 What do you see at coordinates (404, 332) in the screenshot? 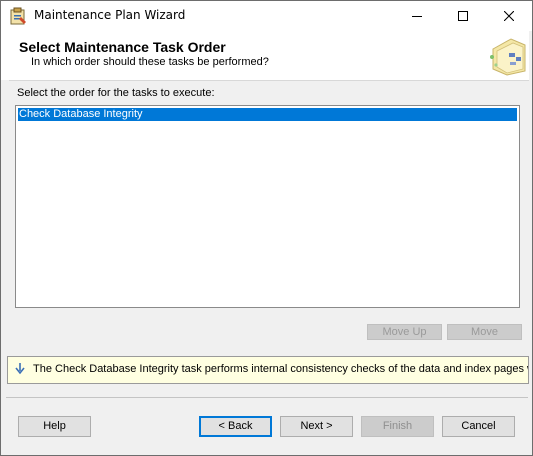
I see `move-up-button: Move Up` at bounding box center [404, 332].